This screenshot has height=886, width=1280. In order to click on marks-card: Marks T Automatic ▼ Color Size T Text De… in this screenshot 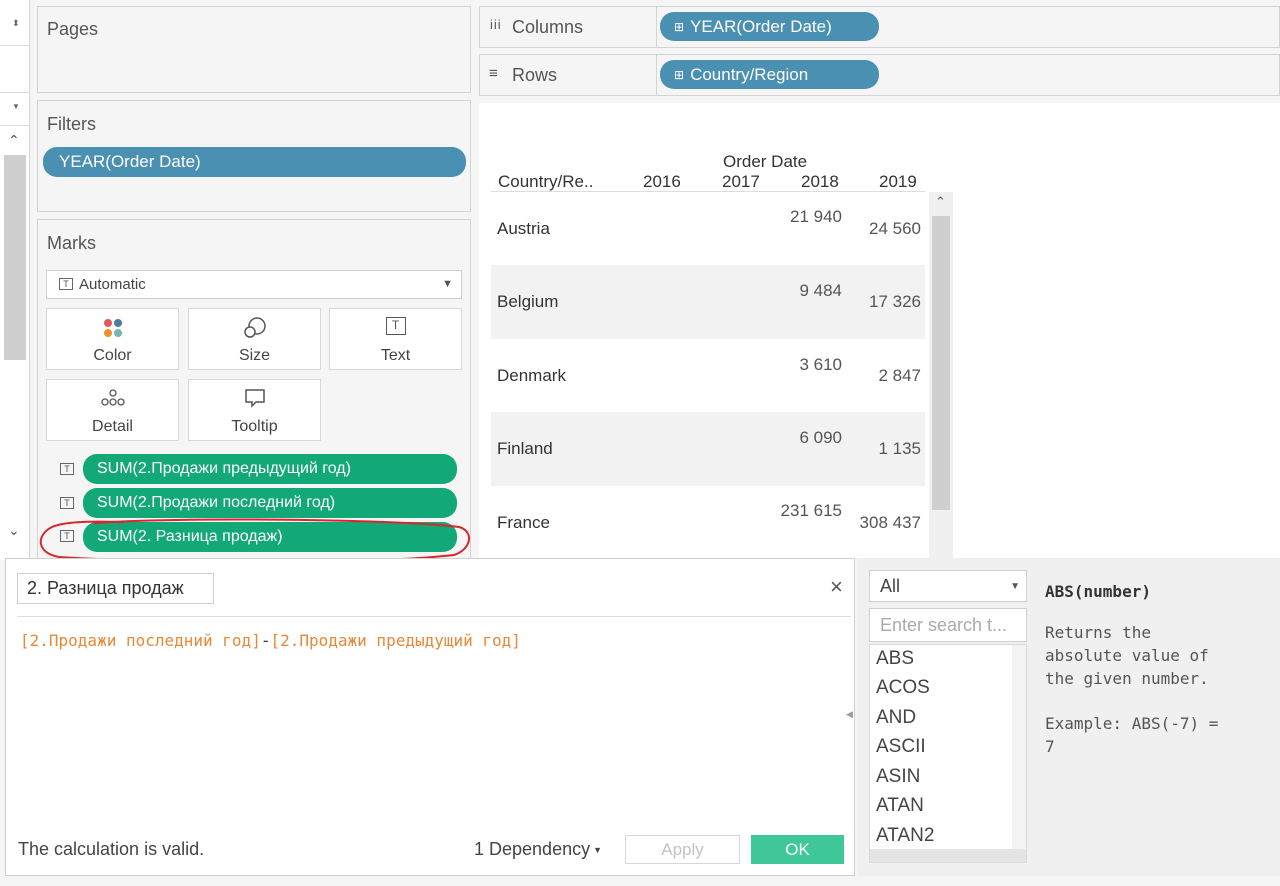, I will do `click(254, 391)`.